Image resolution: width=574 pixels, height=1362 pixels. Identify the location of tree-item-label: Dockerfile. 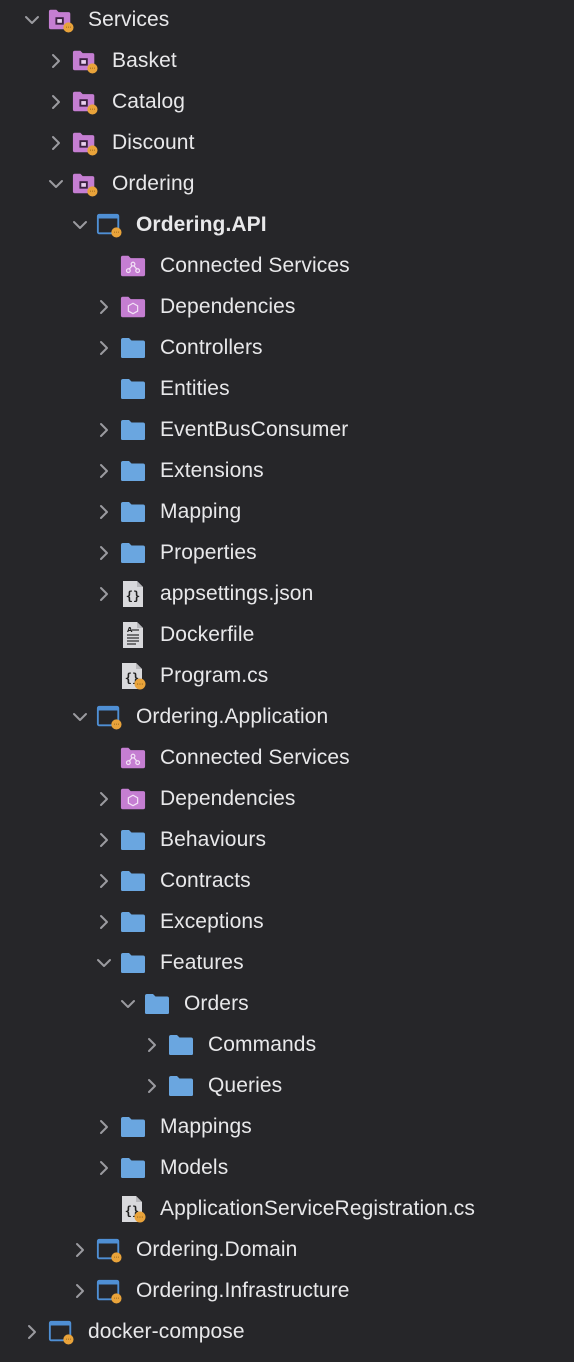
(207, 634).